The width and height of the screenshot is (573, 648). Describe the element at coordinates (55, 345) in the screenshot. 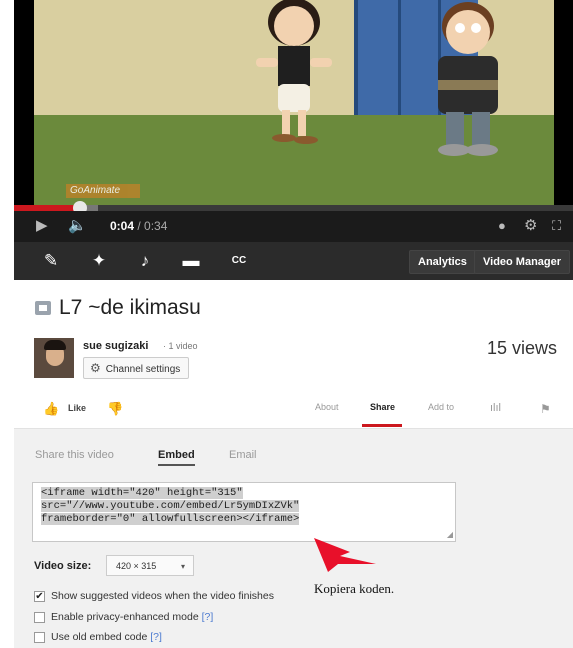

I see `avatar-hair` at that location.